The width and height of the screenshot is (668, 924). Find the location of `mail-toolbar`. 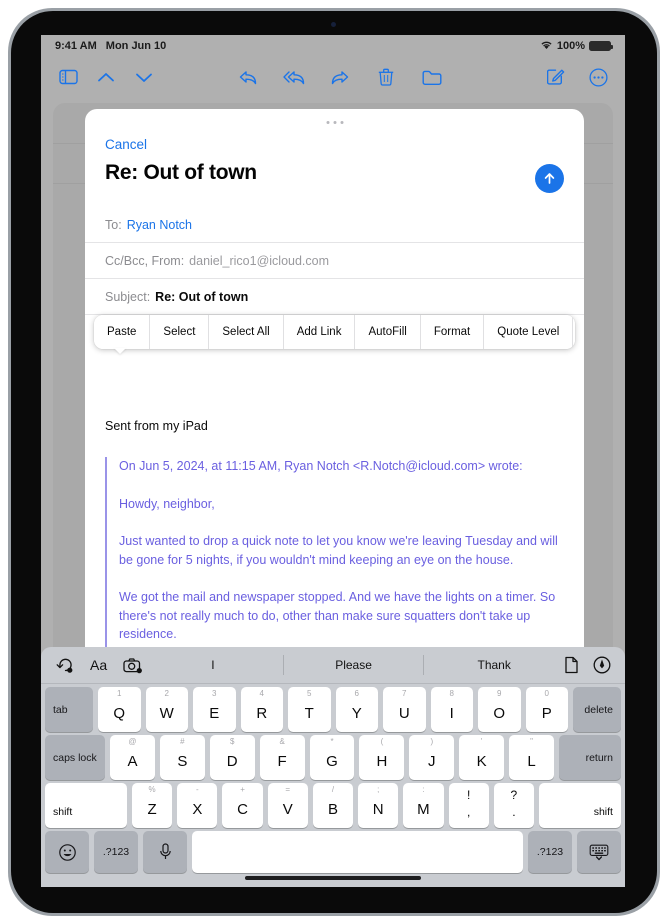

mail-toolbar is located at coordinates (333, 77).